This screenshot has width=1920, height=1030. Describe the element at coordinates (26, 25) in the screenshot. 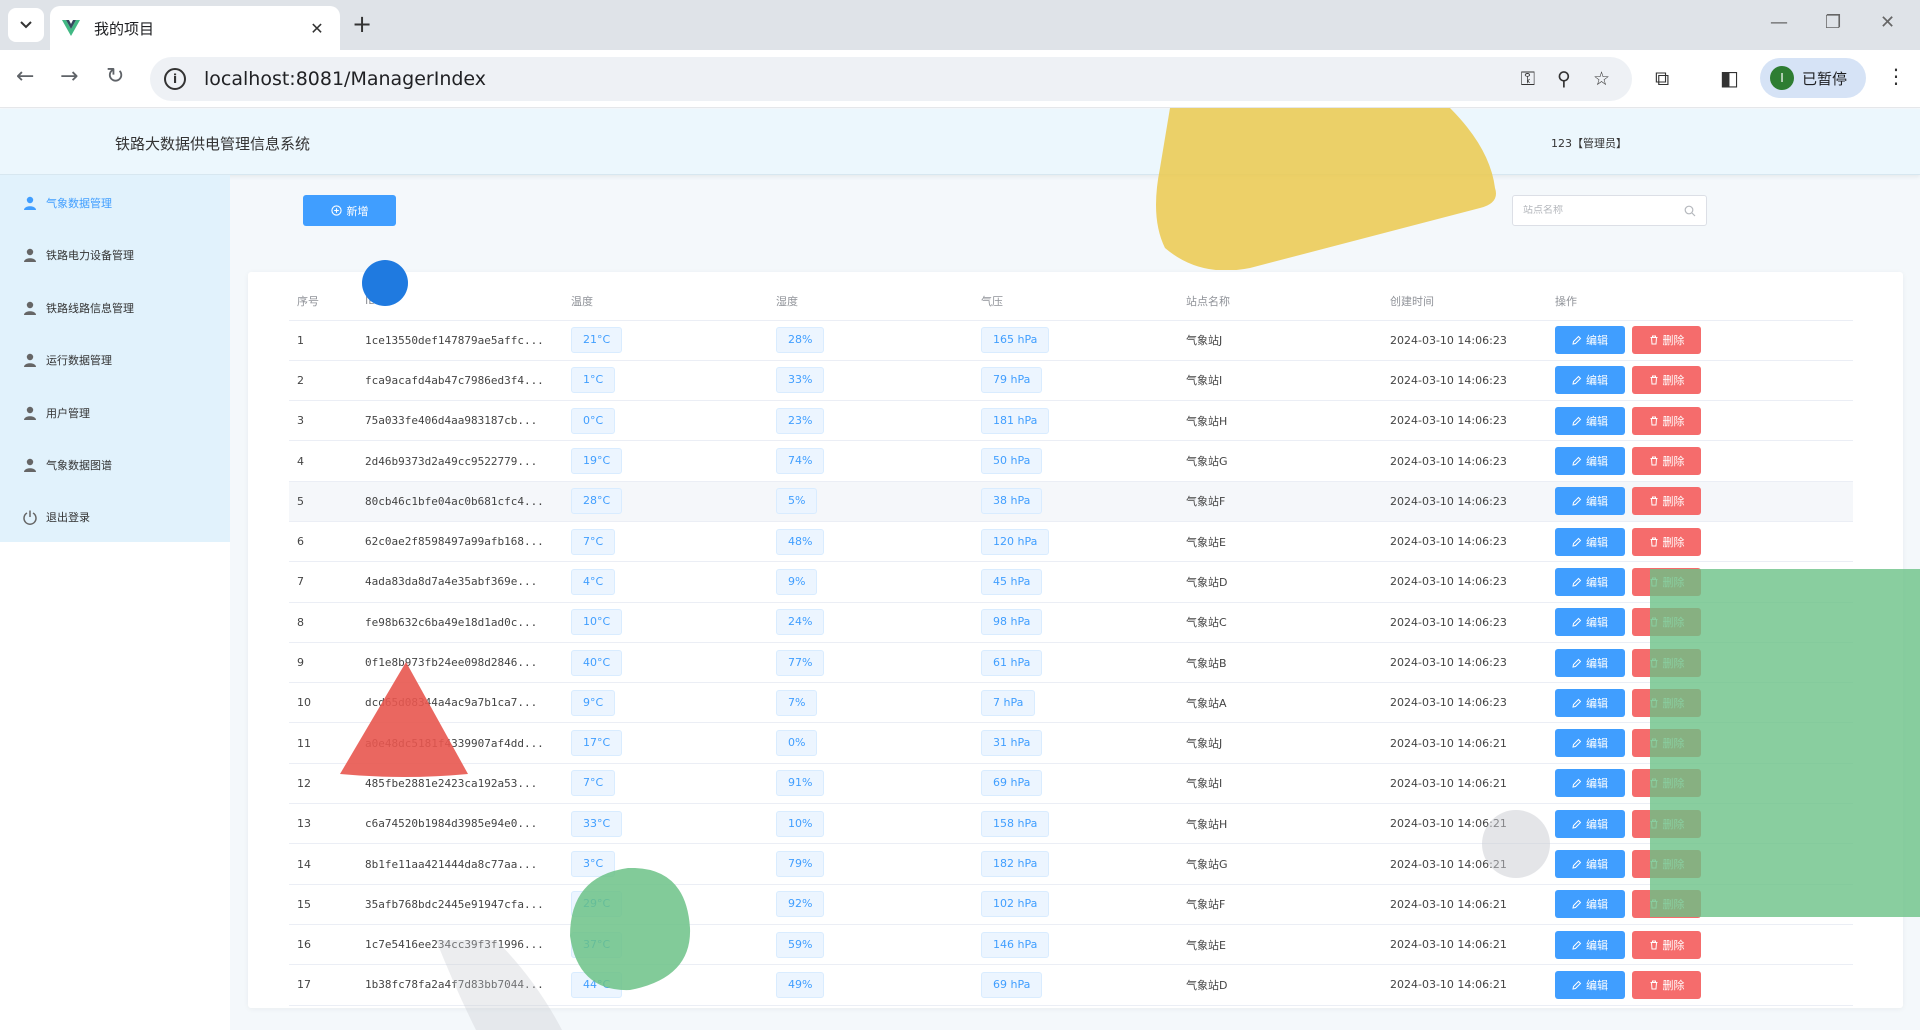

I see `tab-search-button` at that location.